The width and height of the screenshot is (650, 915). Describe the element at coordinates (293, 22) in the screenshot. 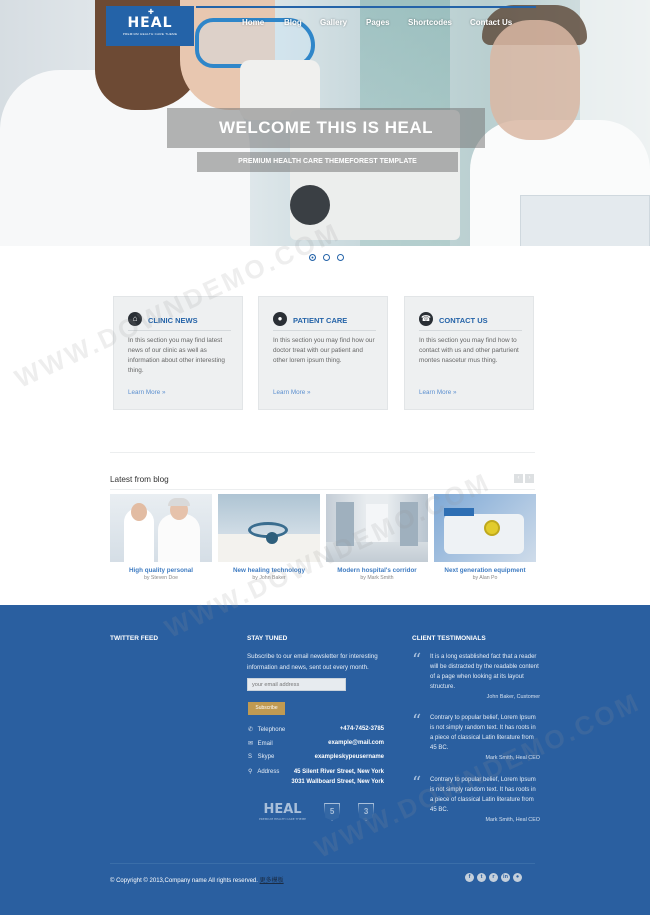

I see `nav-blog: Blog` at that location.